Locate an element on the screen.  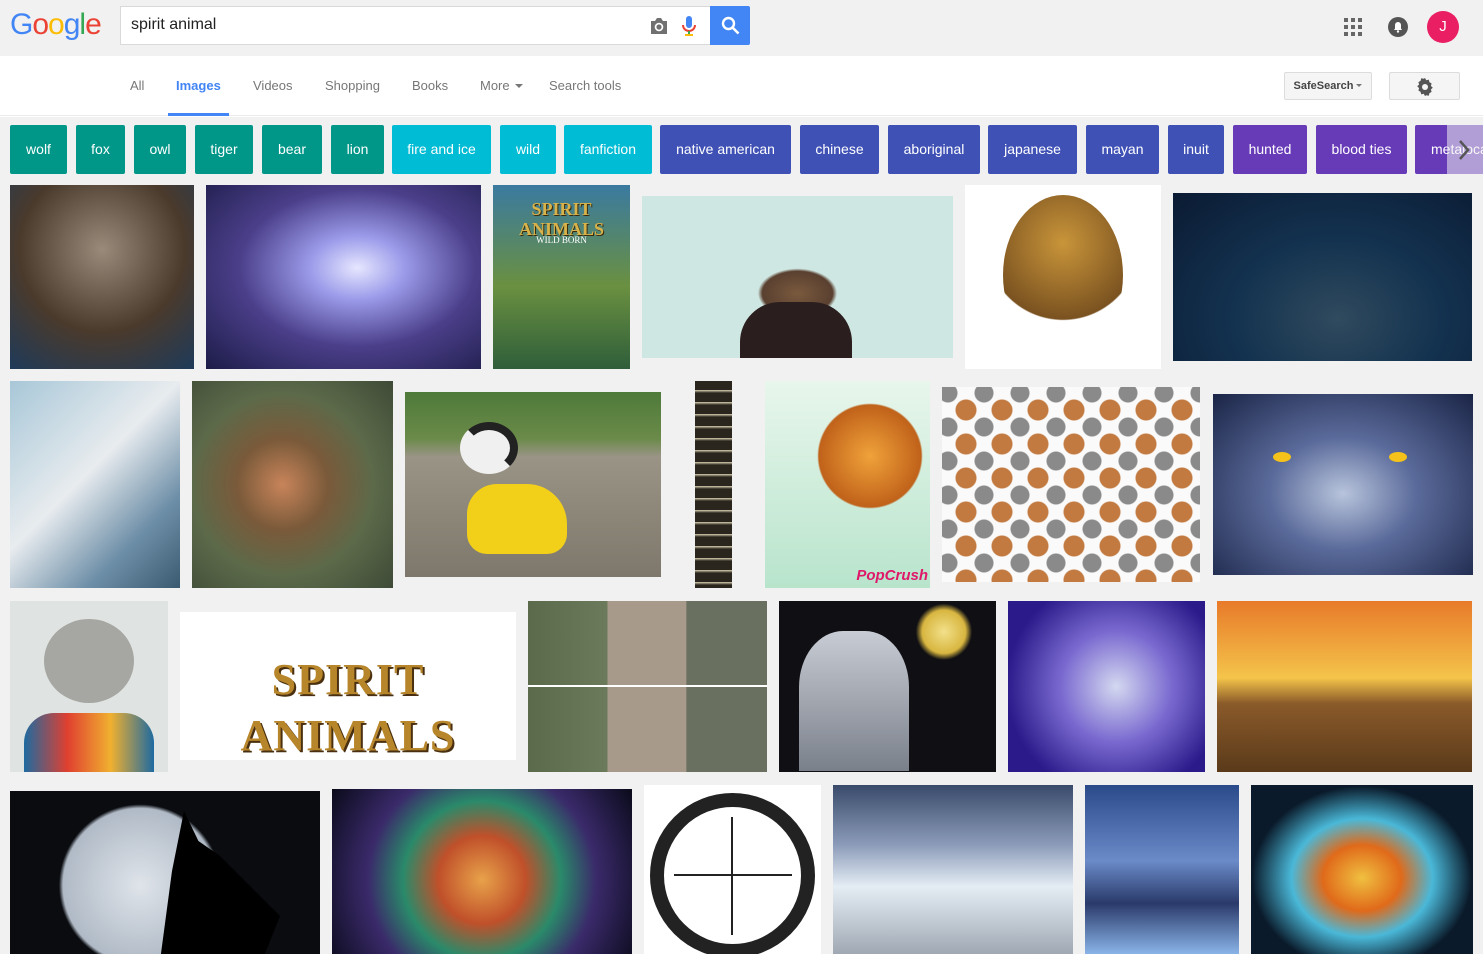
tiger-shape is located at coordinates (870, 456).